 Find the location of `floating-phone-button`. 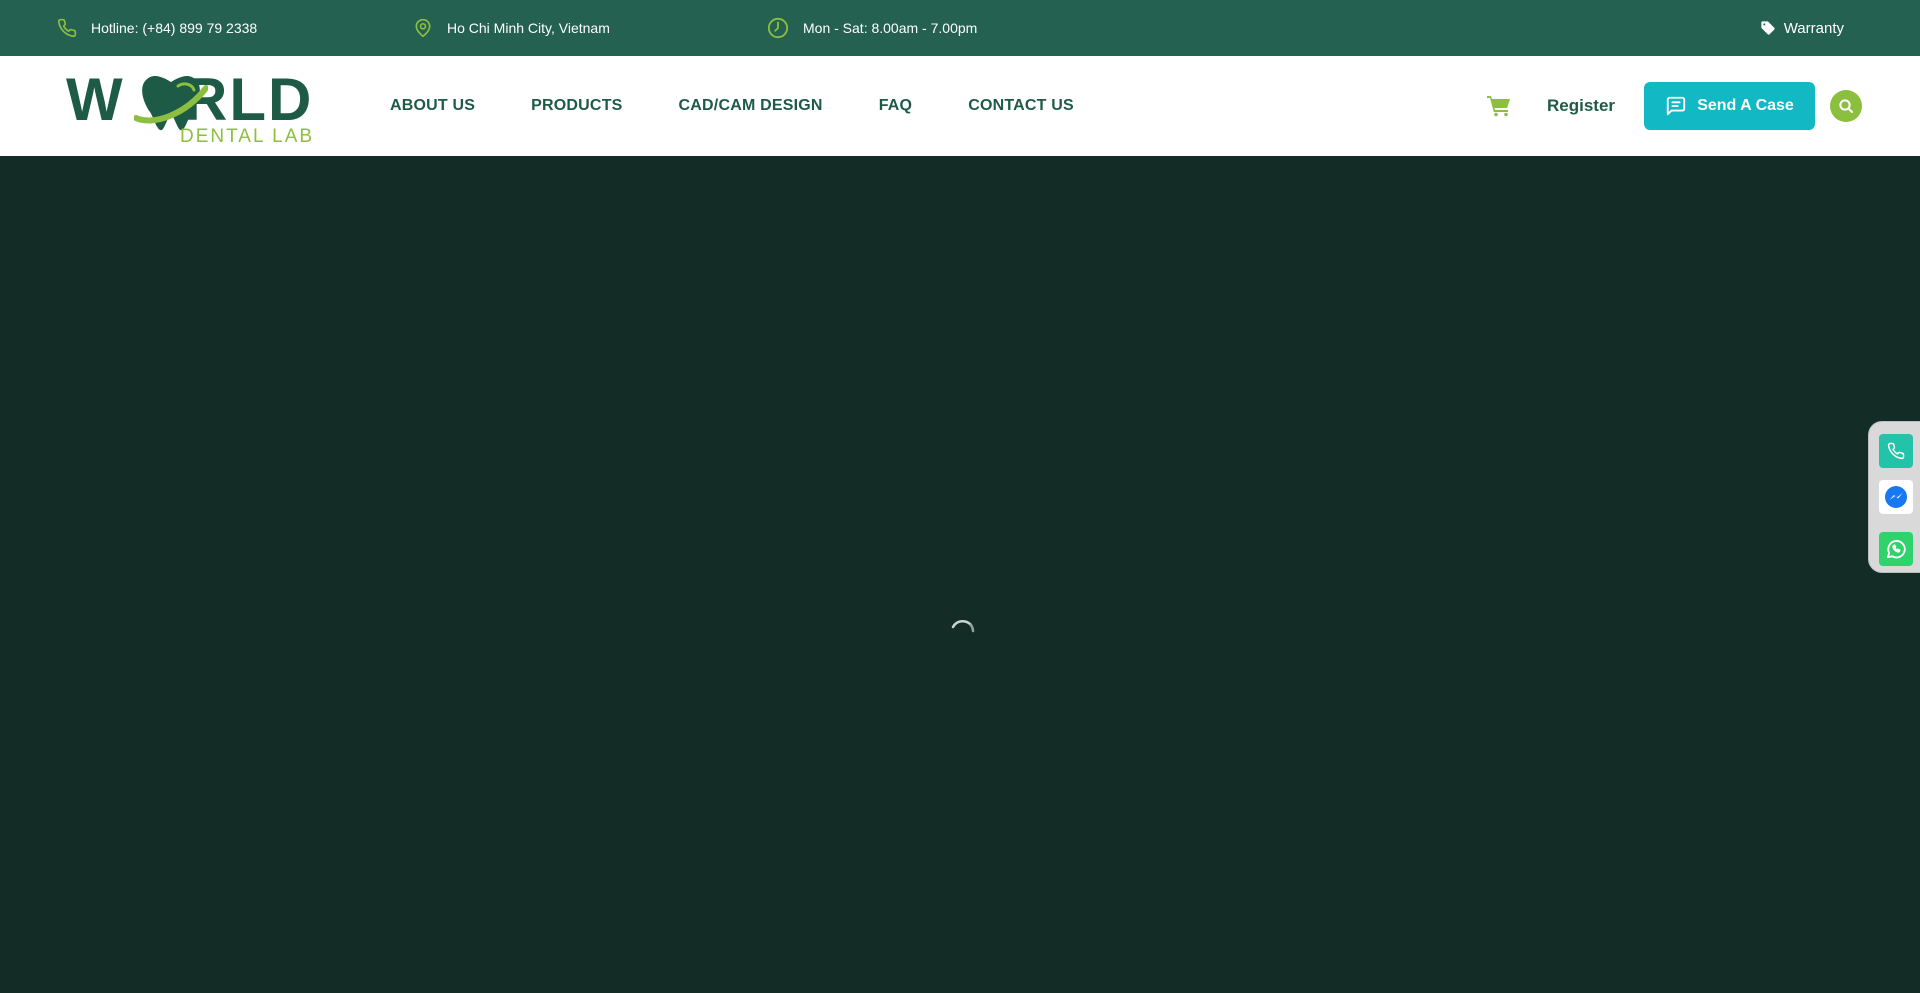

floating-phone-button is located at coordinates (1896, 451).